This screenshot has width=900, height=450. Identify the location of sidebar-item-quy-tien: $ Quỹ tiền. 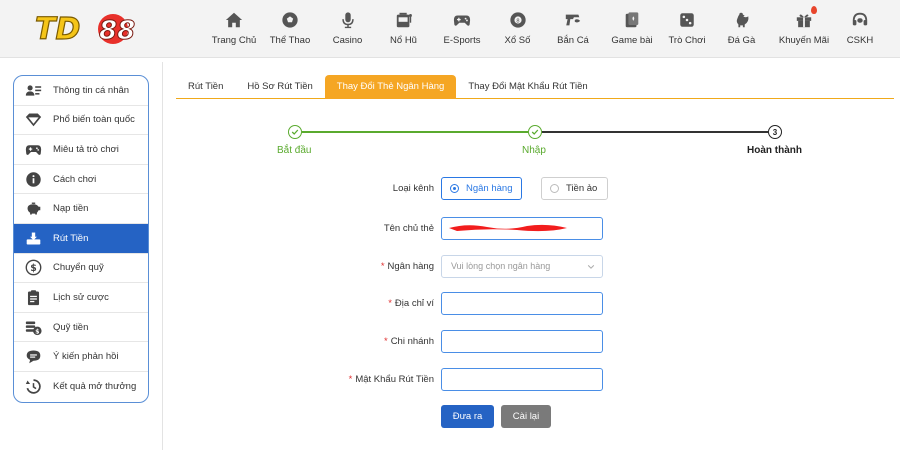
(81, 328).